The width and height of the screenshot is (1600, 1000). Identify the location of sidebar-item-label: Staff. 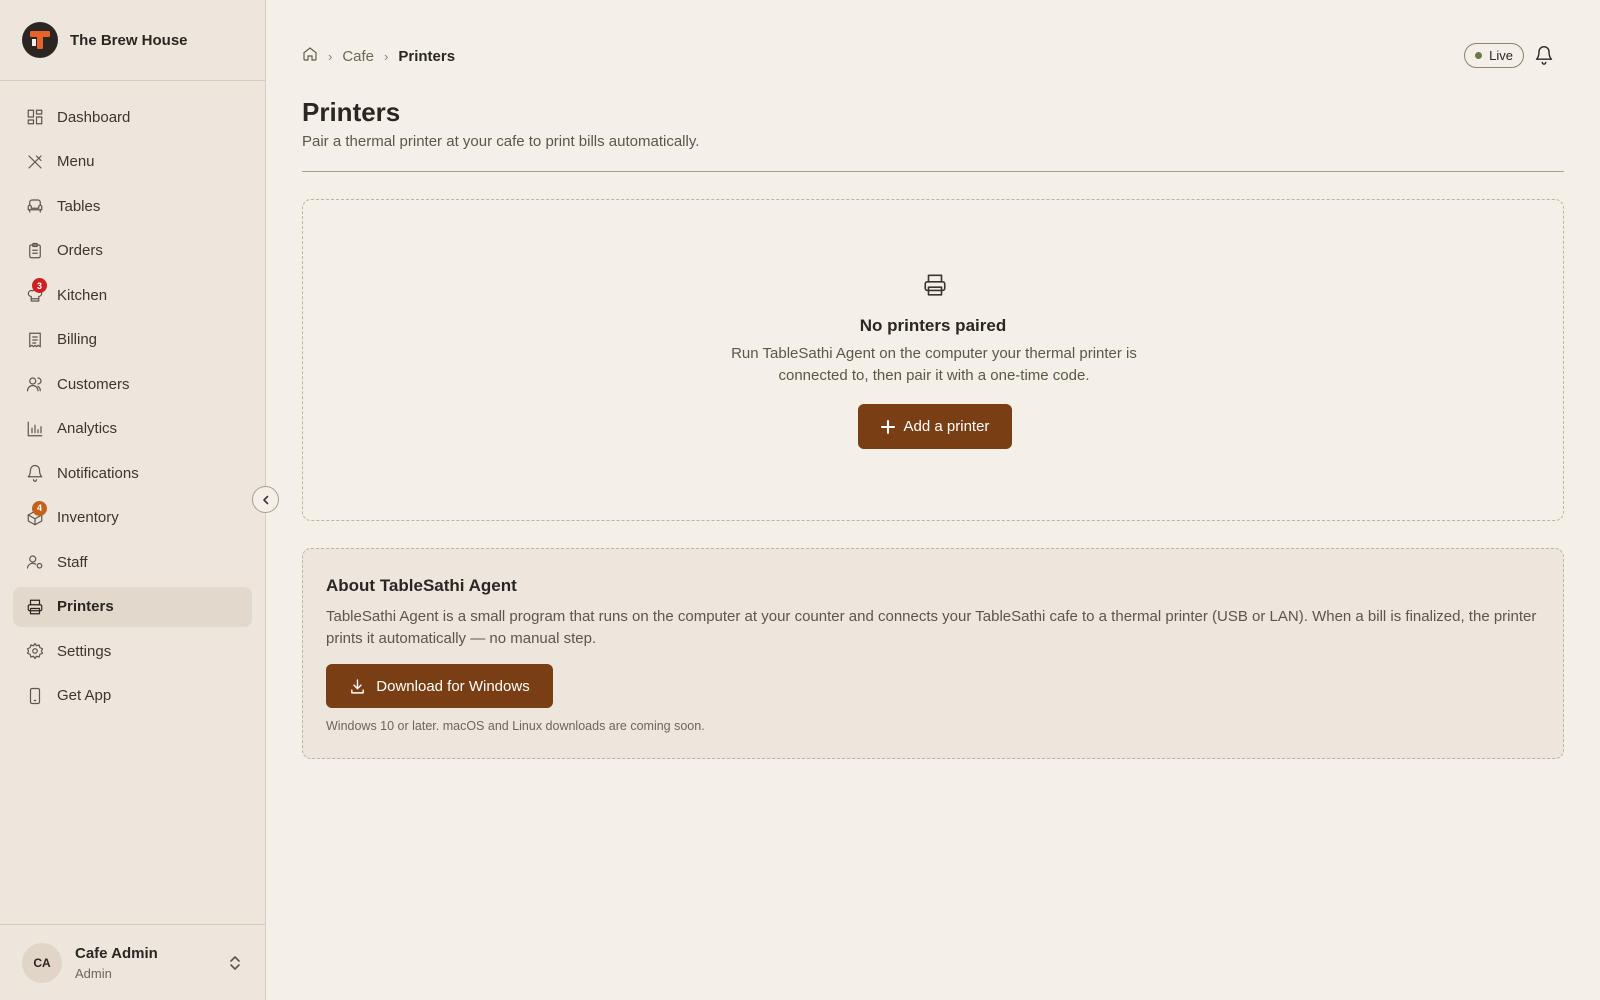
(72, 562).